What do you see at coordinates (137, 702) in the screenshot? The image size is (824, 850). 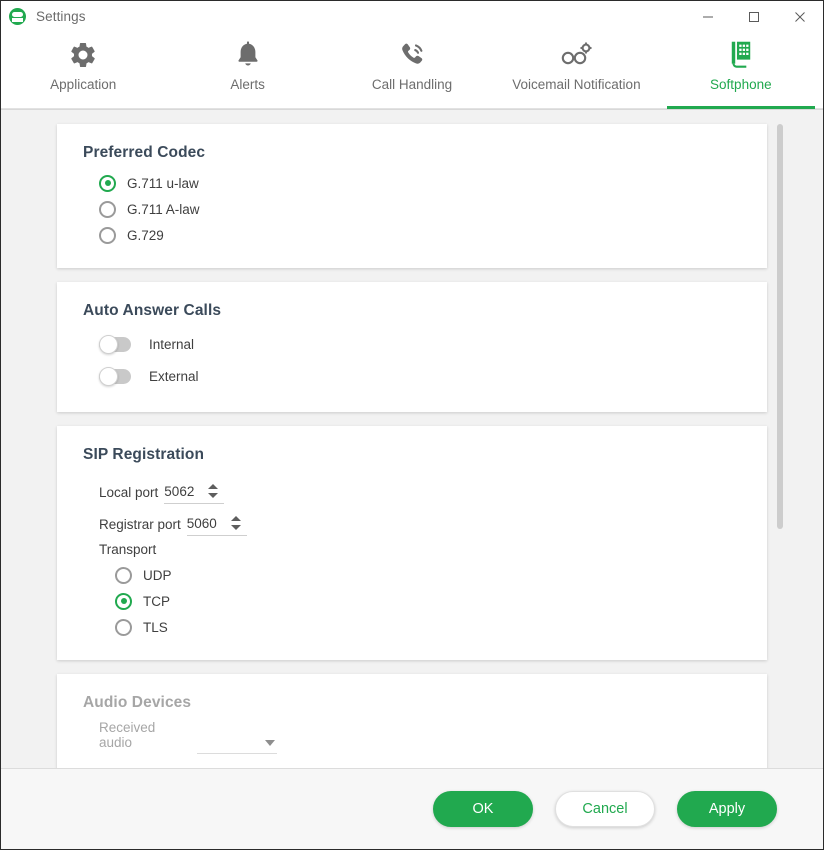 I see `audio-devices-title: Audio Devices` at bounding box center [137, 702].